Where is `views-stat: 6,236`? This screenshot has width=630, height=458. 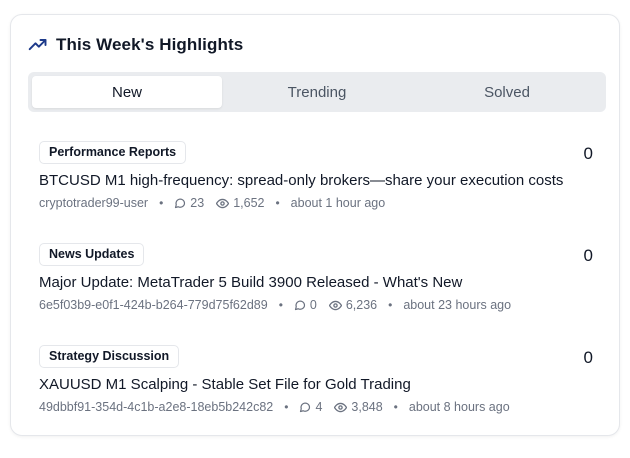 views-stat: 6,236 is located at coordinates (353, 305).